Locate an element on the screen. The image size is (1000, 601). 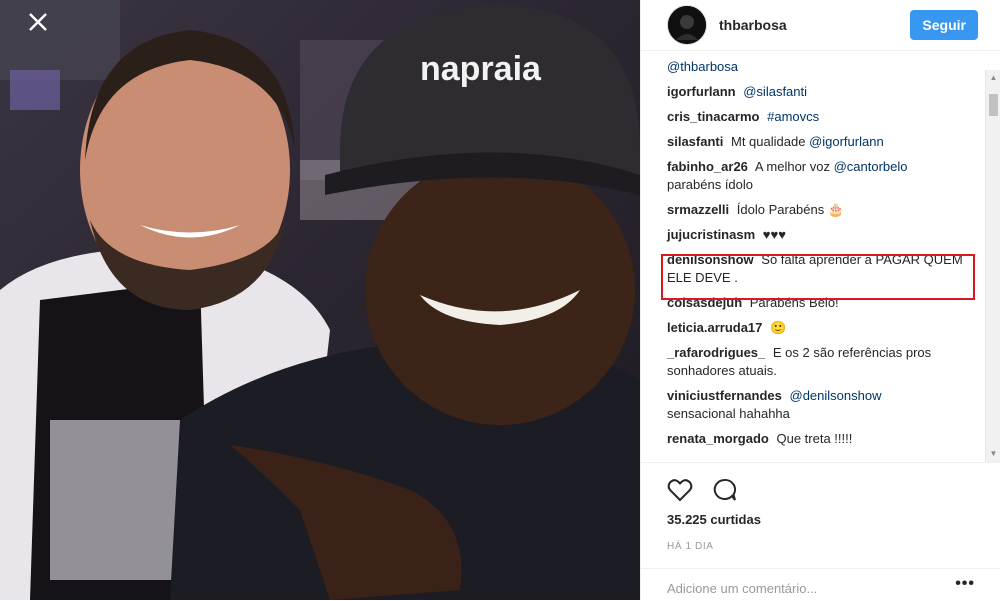
comment-item: jujucristinasm ♥♥♥ is located at coordinates (823, 235).